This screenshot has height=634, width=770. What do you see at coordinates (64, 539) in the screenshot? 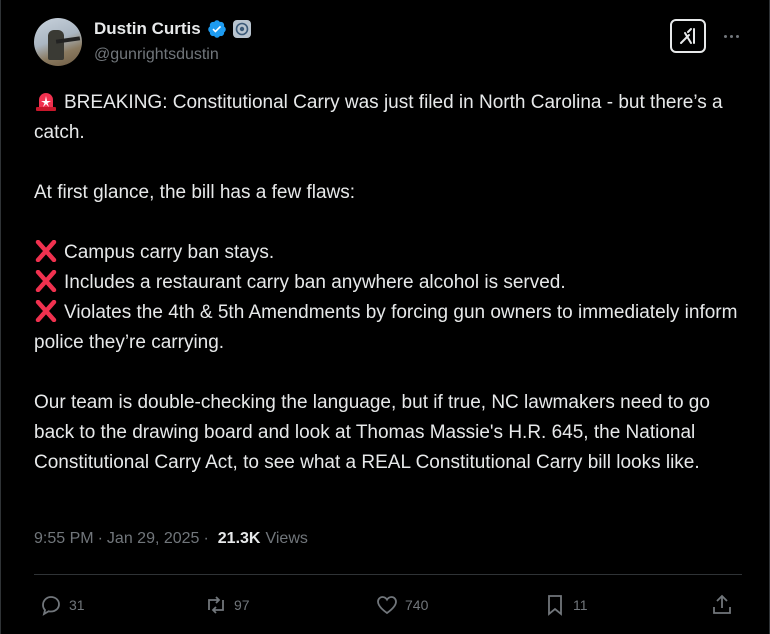
I see `tweet-time: 9:55 PM` at bounding box center [64, 539].